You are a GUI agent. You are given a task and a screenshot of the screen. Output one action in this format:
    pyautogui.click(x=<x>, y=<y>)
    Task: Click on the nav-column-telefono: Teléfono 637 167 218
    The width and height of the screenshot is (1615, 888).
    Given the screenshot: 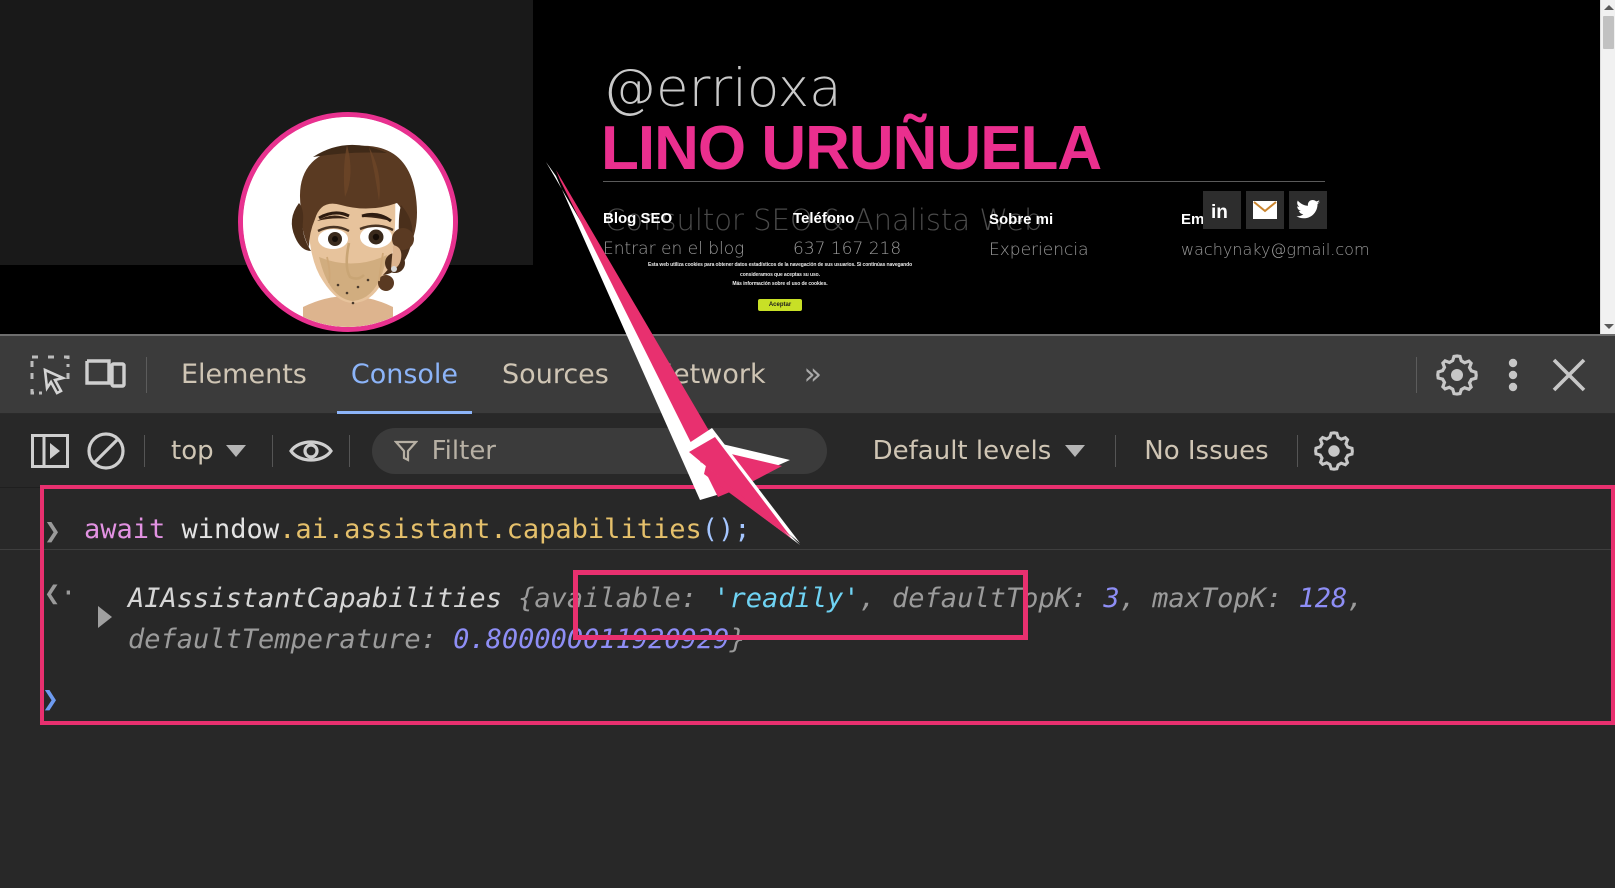 What is the action you would take?
    pyautogui.click(x=847, y=234)
    